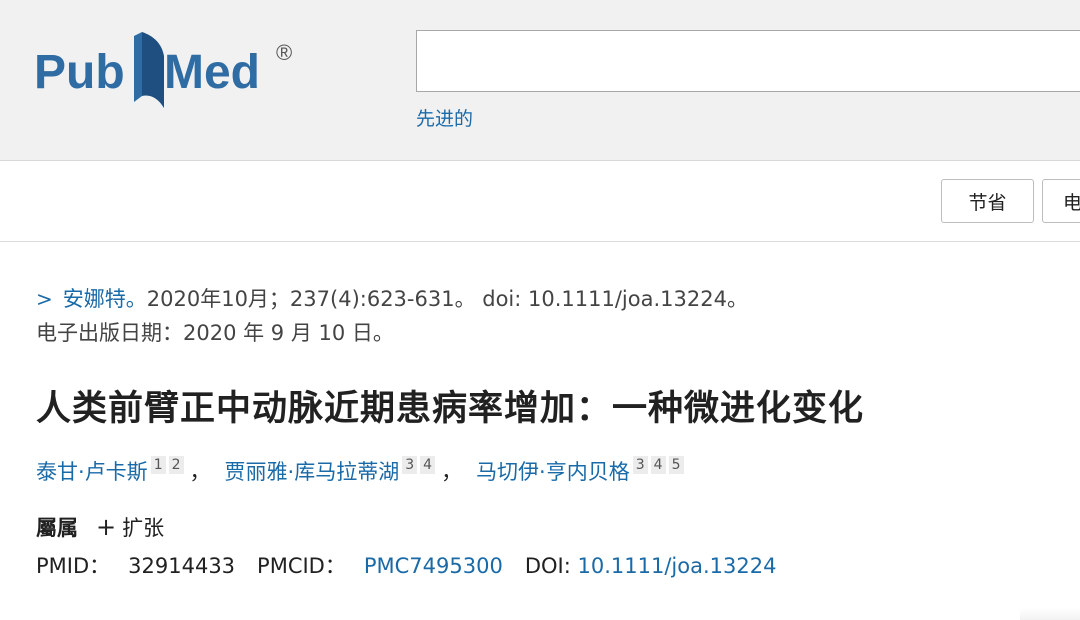 The width and height of the screenshot is (1080, 620). Describe the element at coordinates (44, 299) in the screenshot. I see `chevron-right-icon: >` at that location.